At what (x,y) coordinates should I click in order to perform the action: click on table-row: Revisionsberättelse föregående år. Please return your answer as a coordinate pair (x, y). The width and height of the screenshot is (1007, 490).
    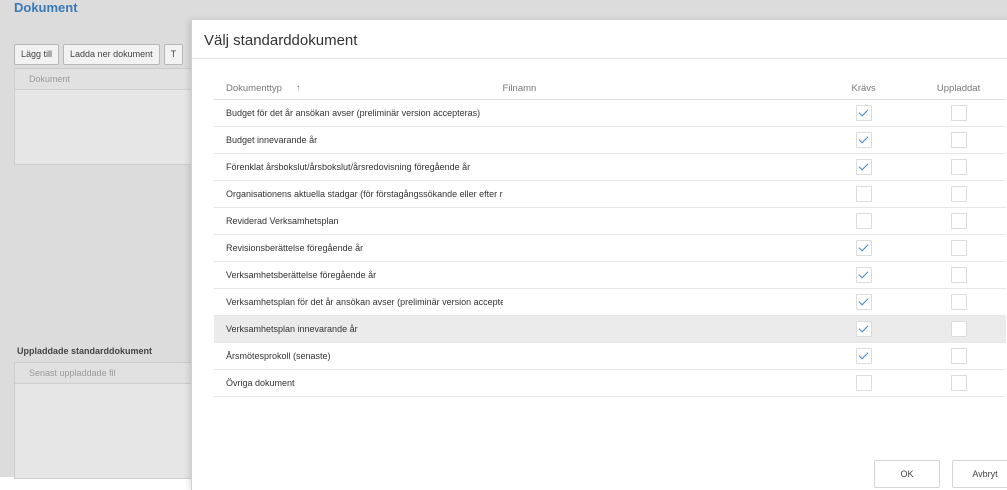
    Looking at the image, I should click on (610, 248).